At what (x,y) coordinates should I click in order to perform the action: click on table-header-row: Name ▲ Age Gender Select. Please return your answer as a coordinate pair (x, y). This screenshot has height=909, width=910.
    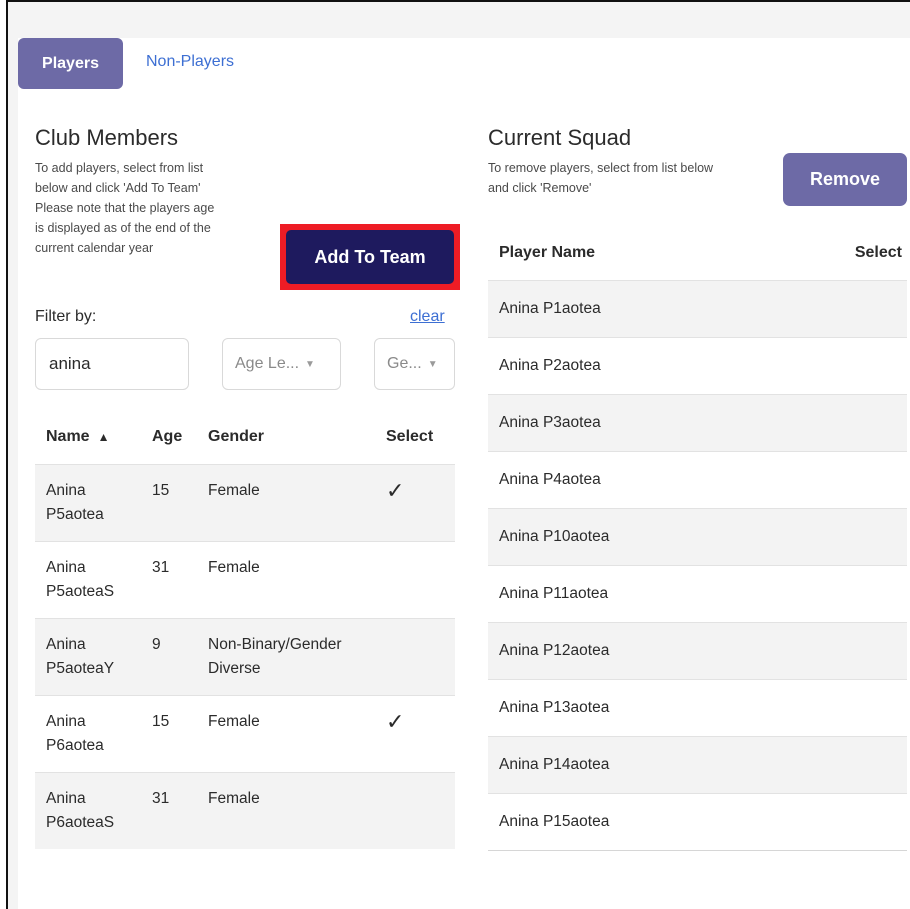
    Looking at the image, I should click on (245, 437).